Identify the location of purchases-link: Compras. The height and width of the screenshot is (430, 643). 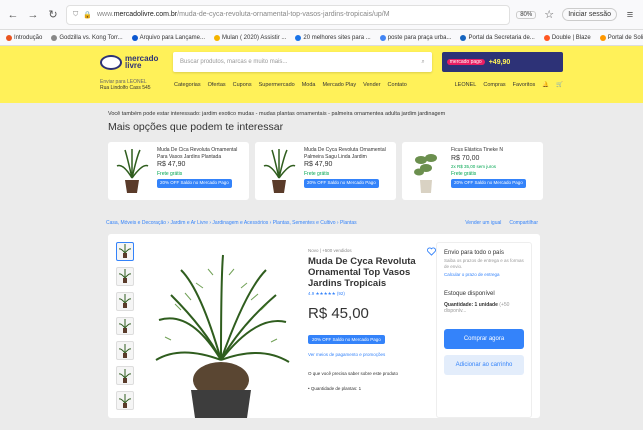
(494, 85).